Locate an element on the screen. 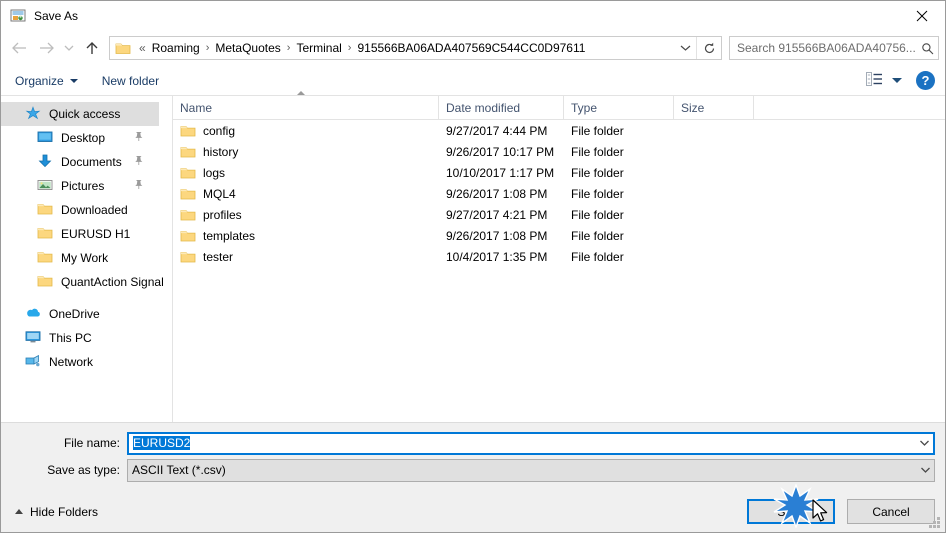  refresh-icon is located at coordinates (708, 48).